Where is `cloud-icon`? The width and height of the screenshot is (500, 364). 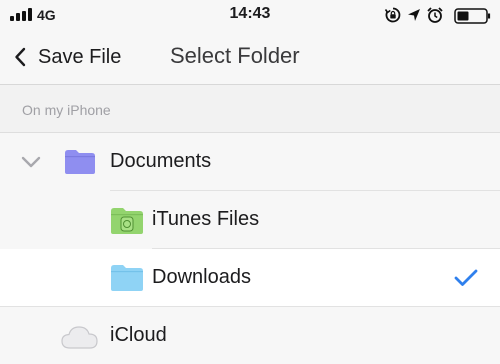 cloud-icon is located at coordinates (79, 337).